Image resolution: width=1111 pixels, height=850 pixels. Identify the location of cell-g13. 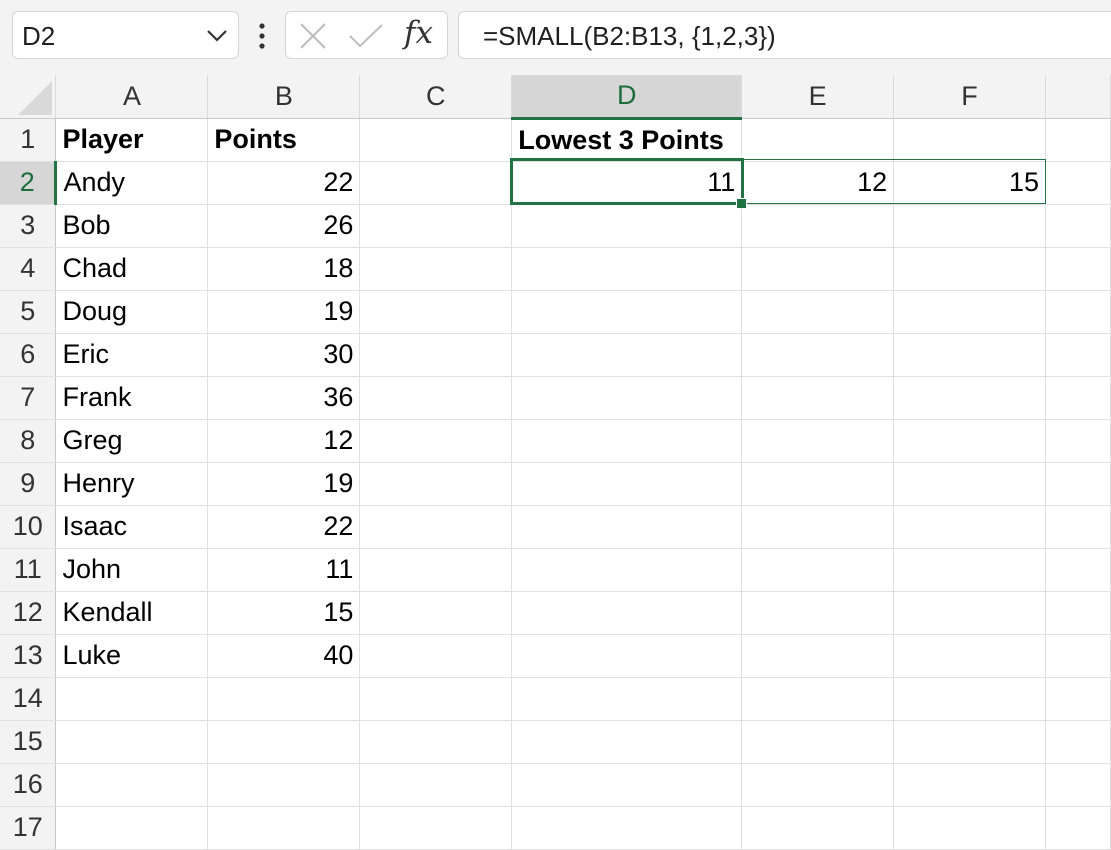
(1078, 656).